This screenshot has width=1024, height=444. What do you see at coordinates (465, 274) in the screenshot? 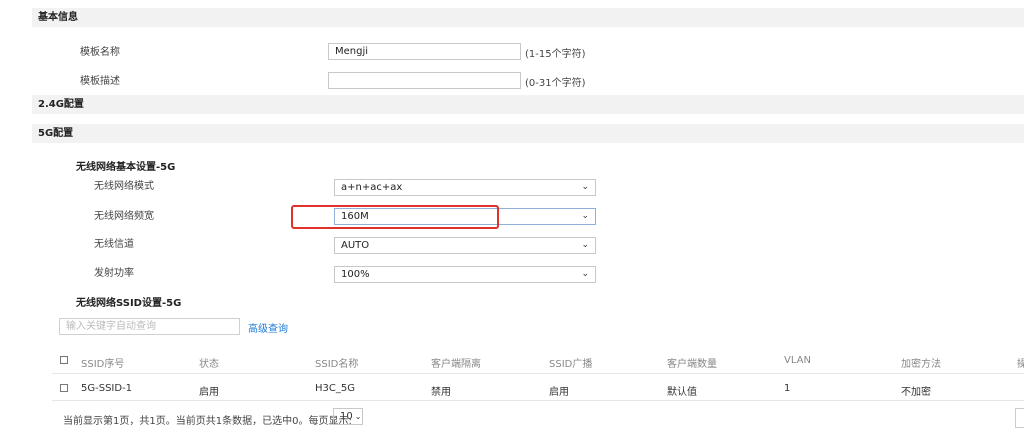
I see `power-select: 100% ⌄` at bounding box center [465, 274].